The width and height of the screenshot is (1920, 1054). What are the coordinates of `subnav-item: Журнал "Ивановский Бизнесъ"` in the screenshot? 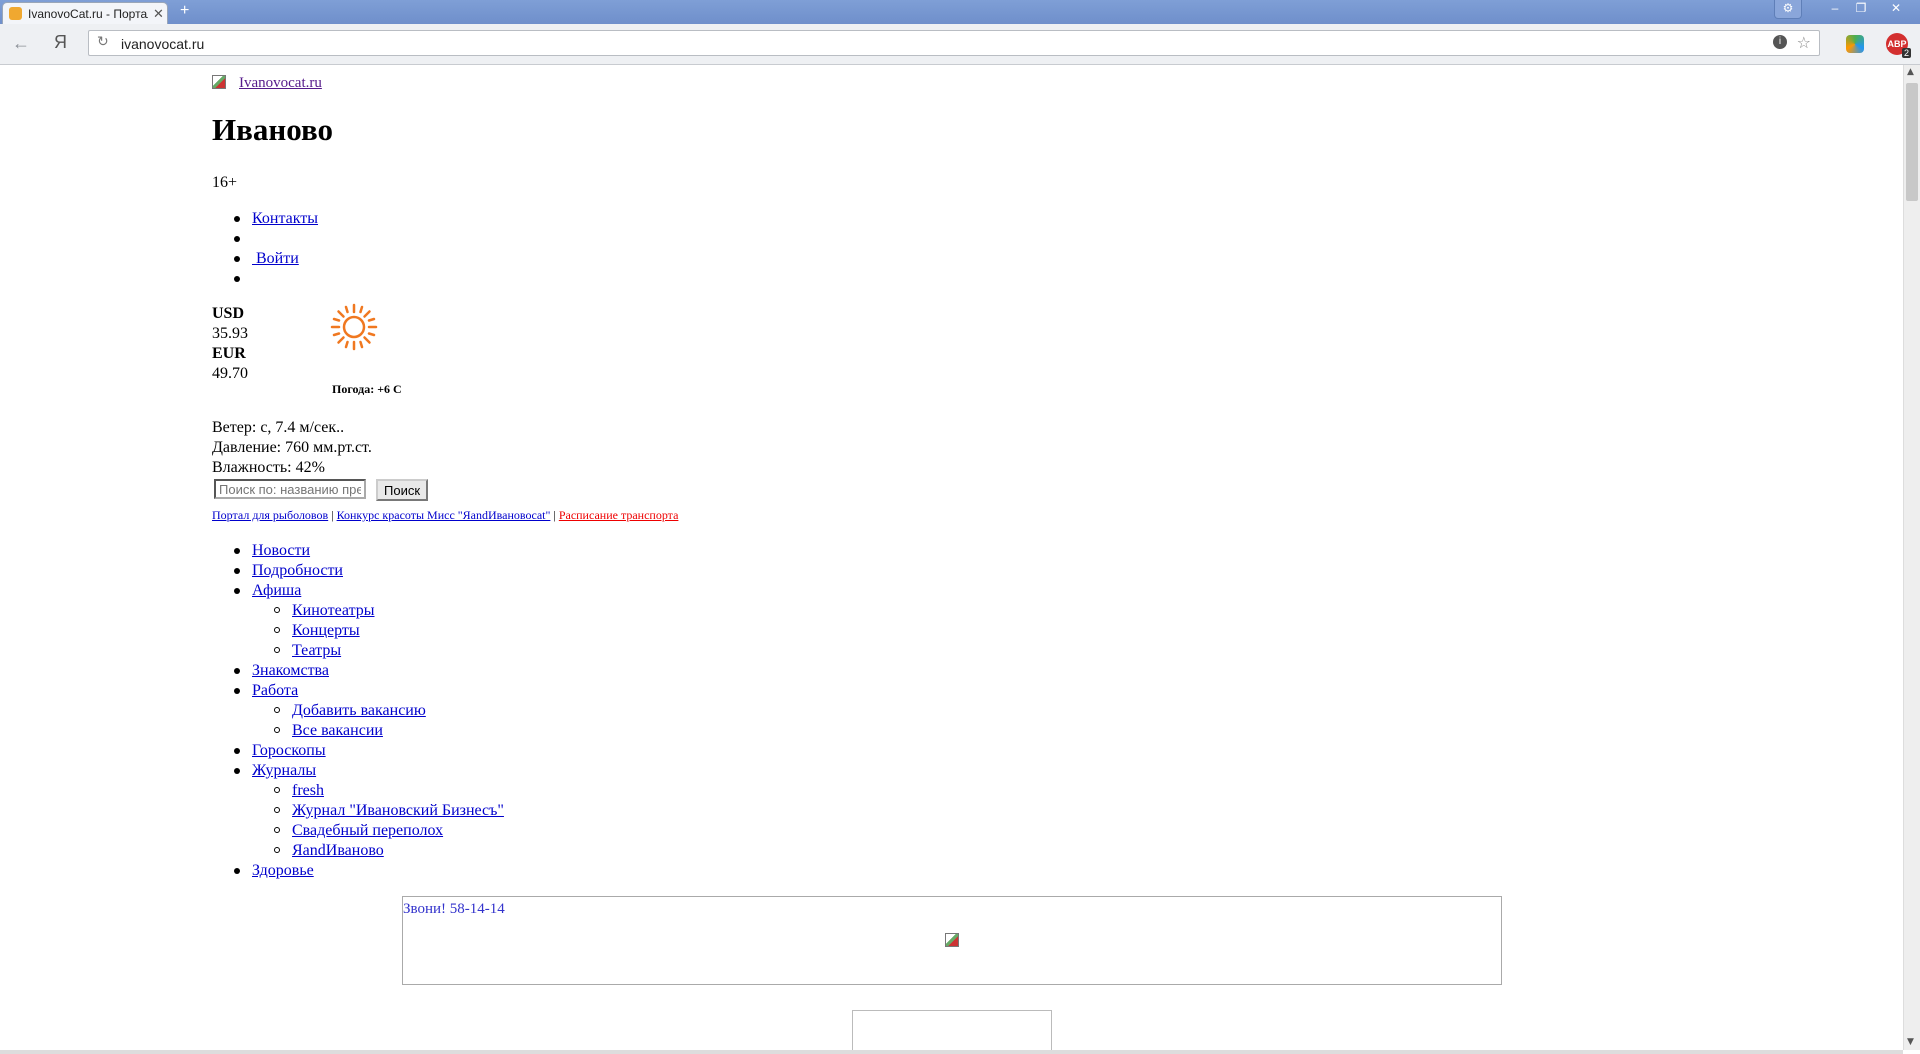 It's located at (358, 811).